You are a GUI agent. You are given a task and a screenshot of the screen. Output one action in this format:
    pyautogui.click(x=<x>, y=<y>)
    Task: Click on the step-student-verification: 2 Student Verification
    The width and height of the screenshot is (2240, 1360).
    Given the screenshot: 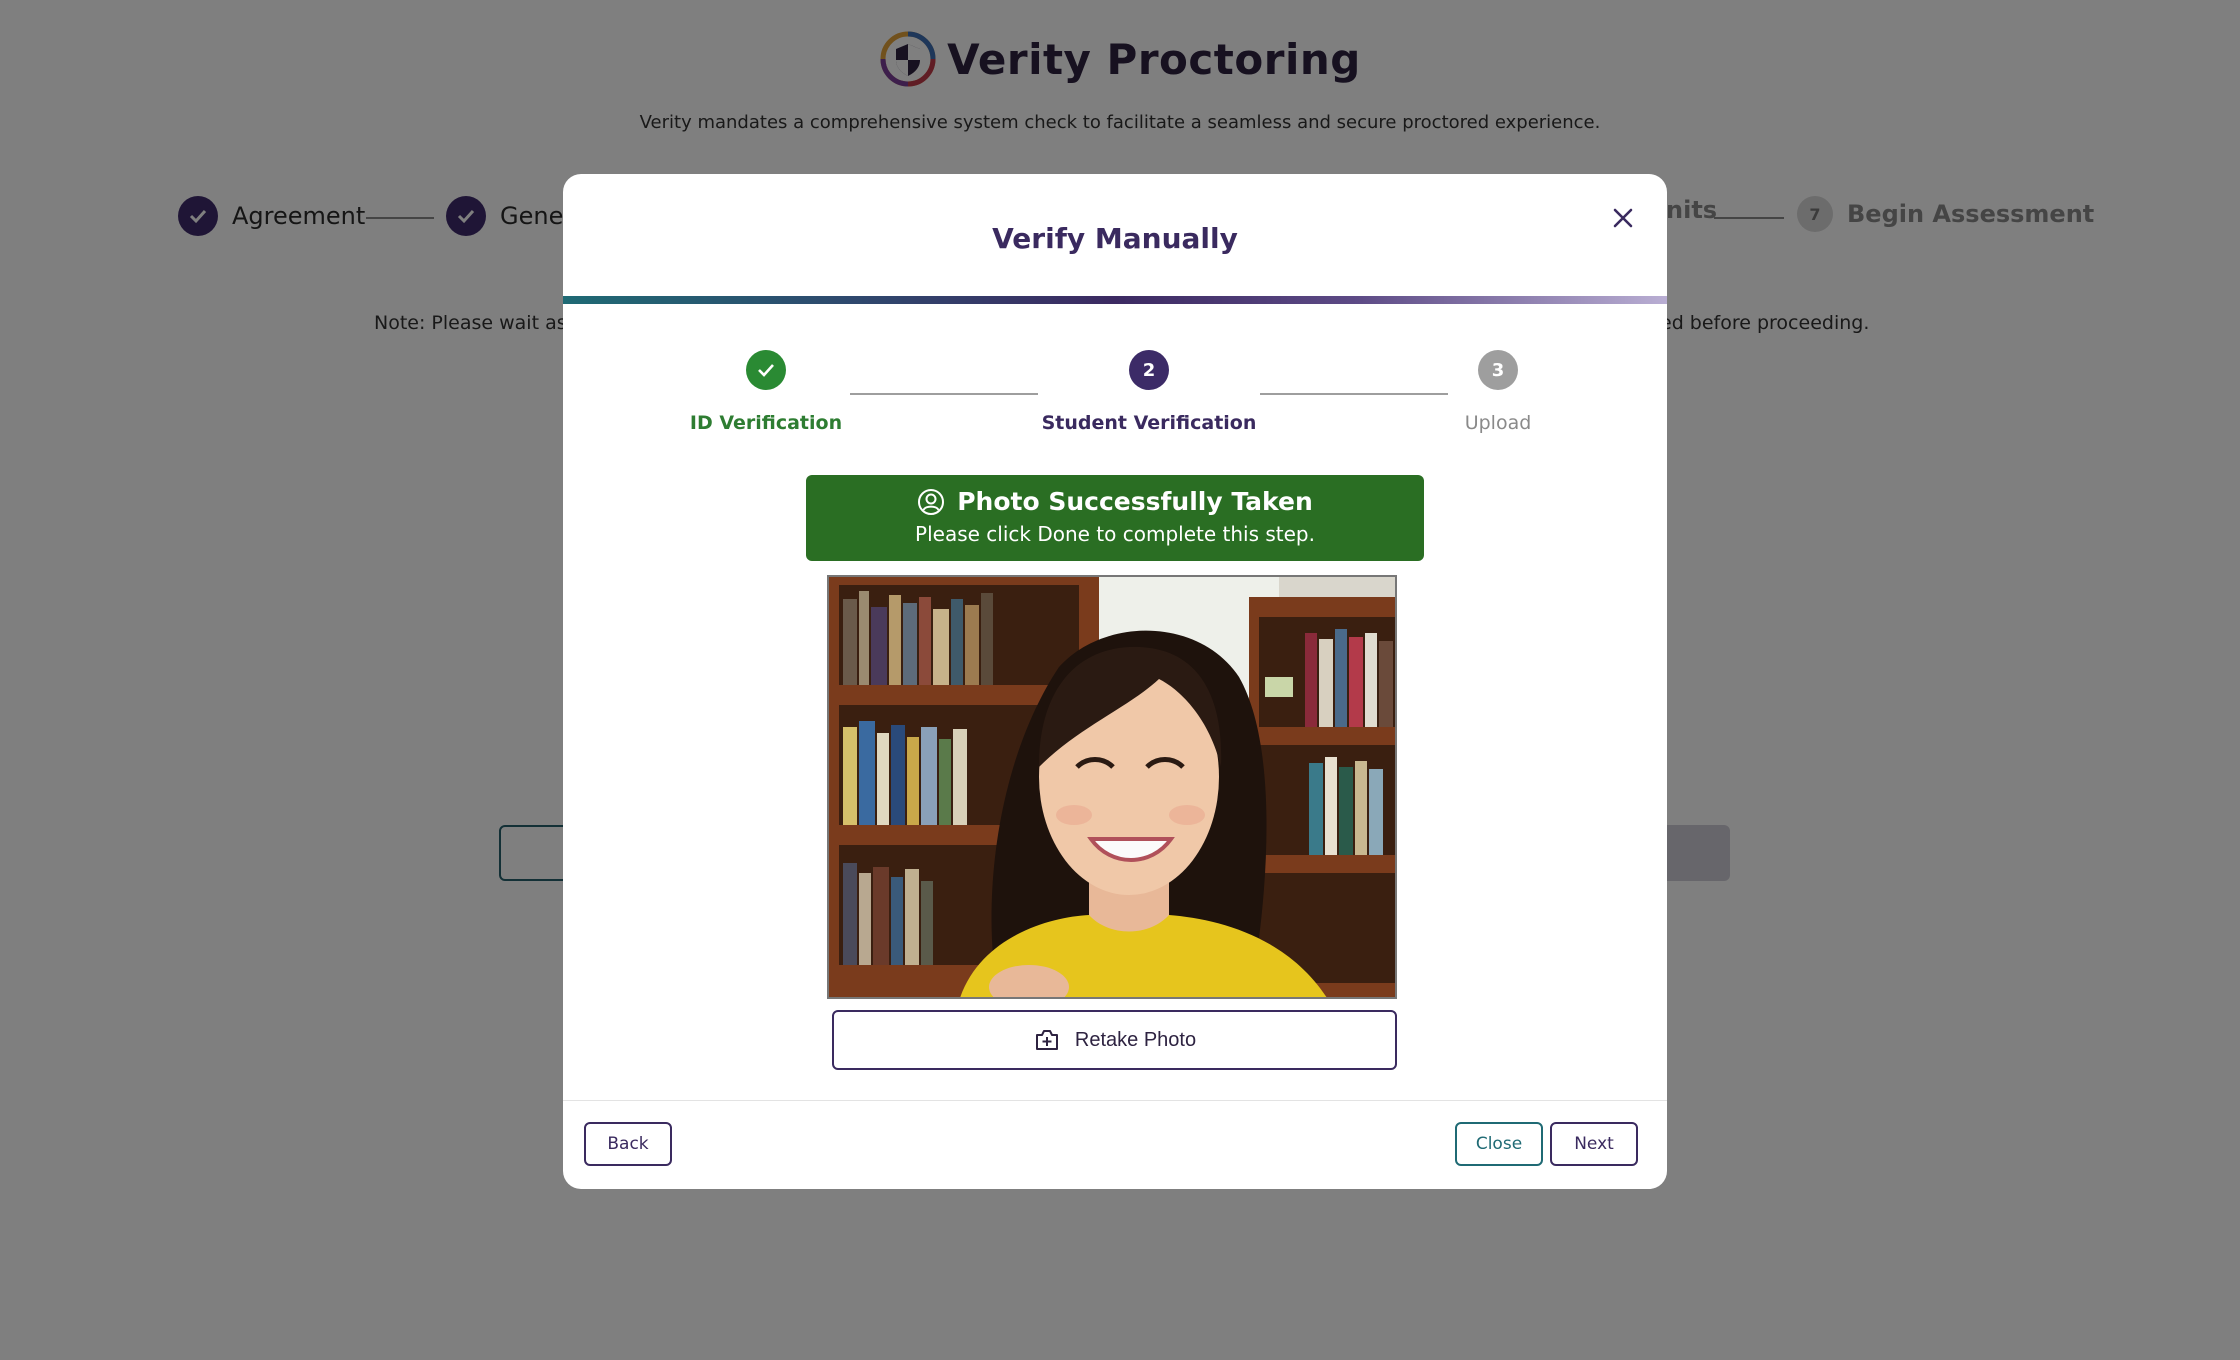 What is the action you would take?
    pyautogui.click(x=1149, y=392)
    